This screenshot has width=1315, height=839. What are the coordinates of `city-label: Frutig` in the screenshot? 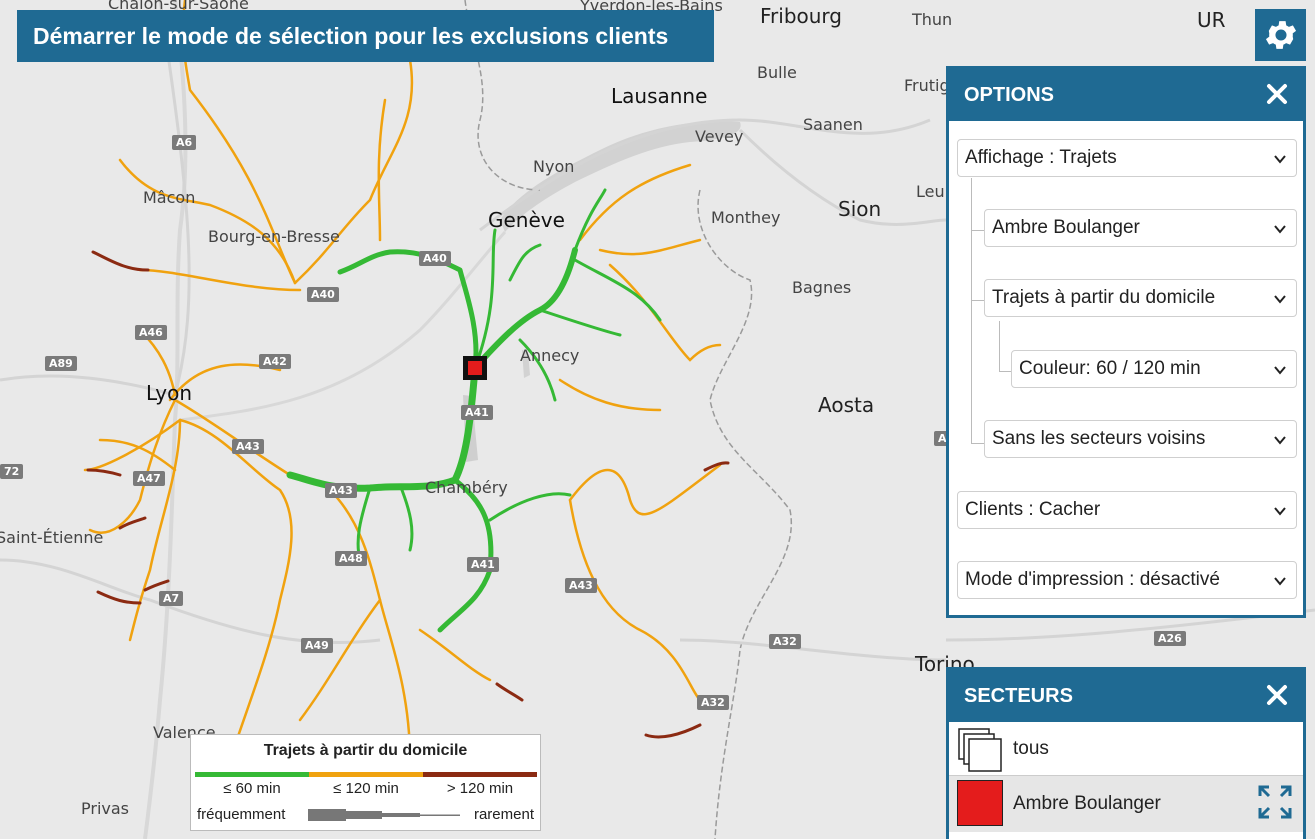 It's located at (927, 85).